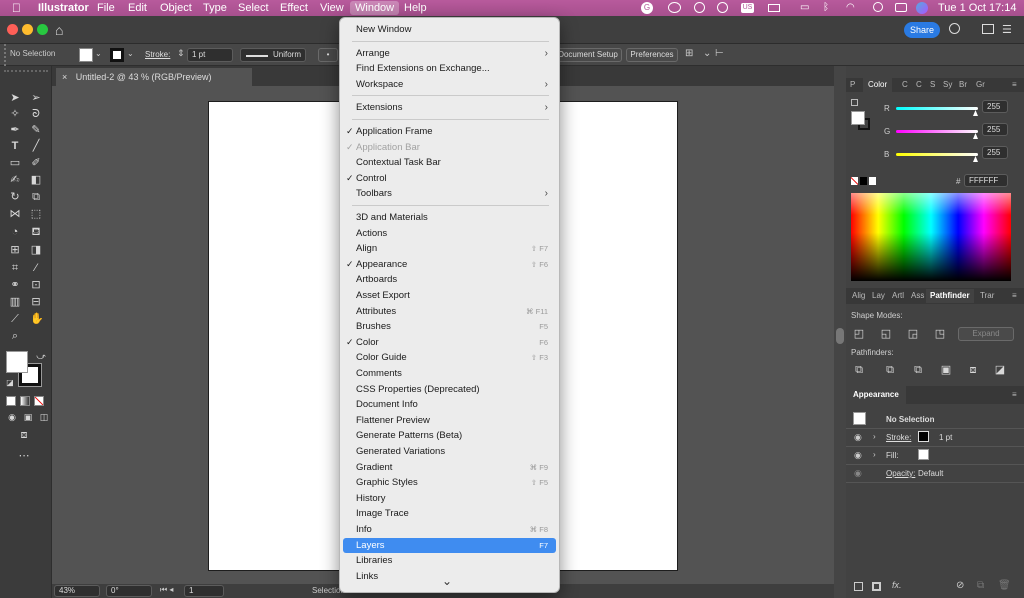 This screenshot has width=1024, height=598. I want to click on menu-item-brushes: Brushes F5, so click(449, 326).